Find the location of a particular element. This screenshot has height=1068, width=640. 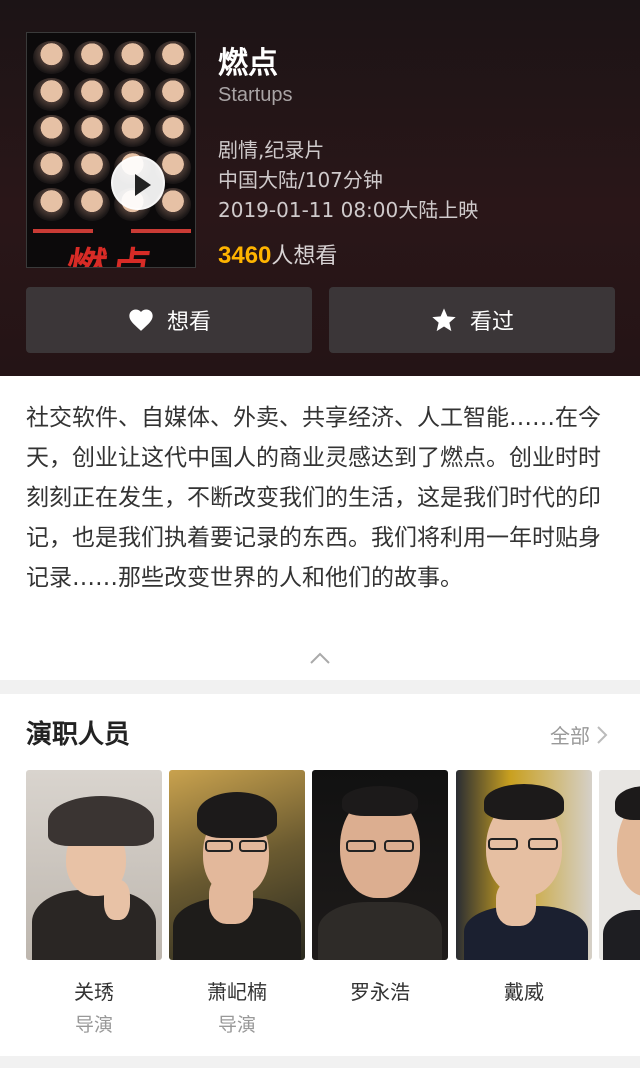

cast-section-title: 演职人员 is located at coordinates (78, 735).